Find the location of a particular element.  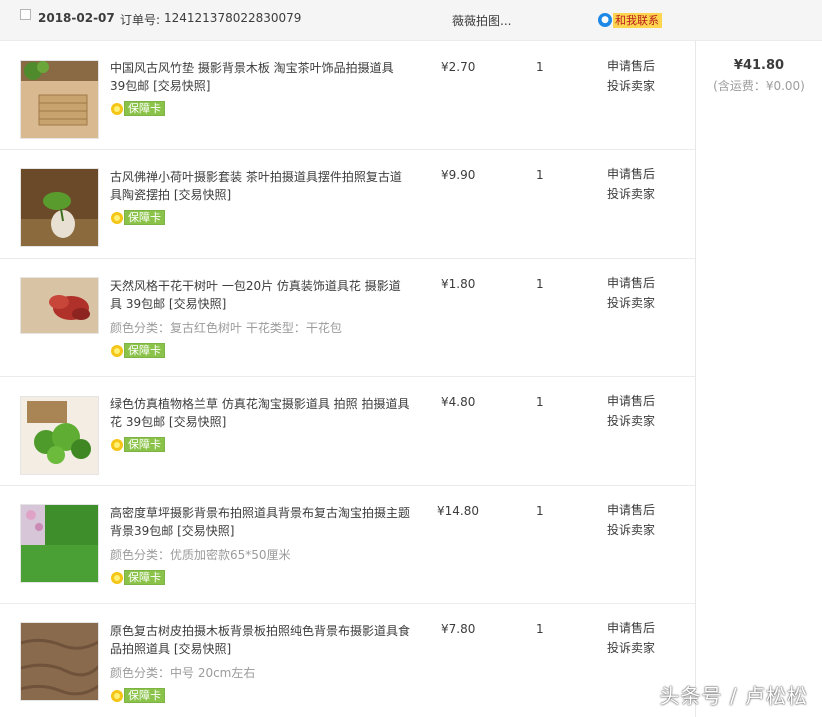

item-price: ¥14.80 is located at coordinates (458, 511).